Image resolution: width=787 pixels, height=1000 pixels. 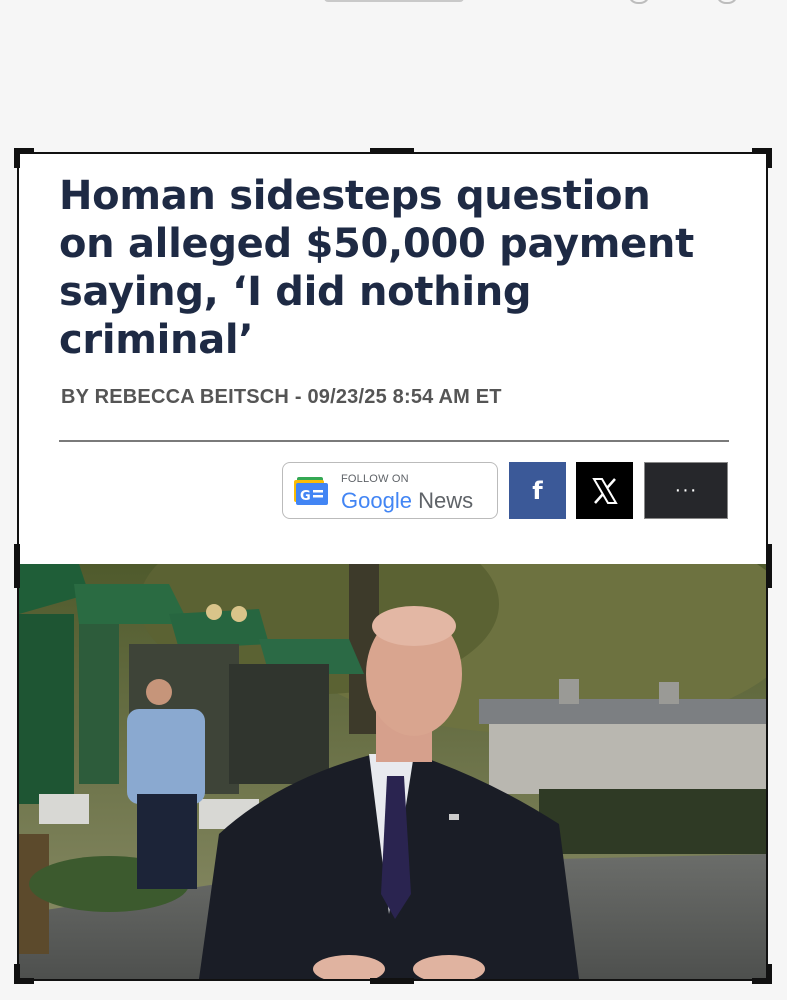 I want to click on article-byline: BY REBECCA BEITSCH - 09/23/25 8:54 AM ET, so click(x=281, y=397).